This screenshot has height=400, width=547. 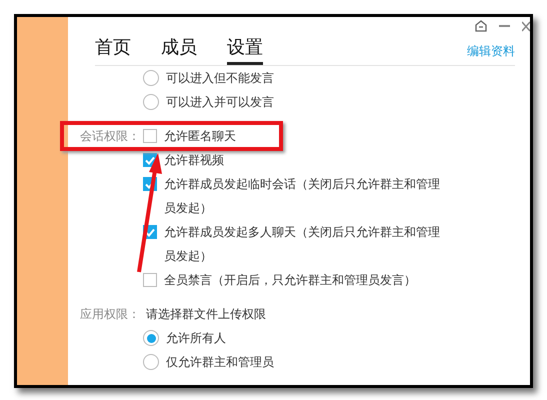 What do you see at coordinates (196, 338) in the screenshot?
I see `option-label: 允许所有人` at bounding box center [196, 338].